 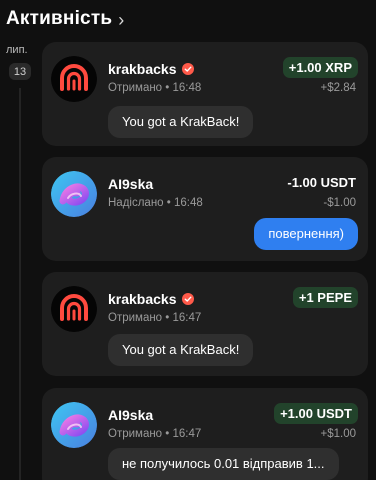 I want to click on amount-badge: +1 PEPE, so click(x=325, y=297).